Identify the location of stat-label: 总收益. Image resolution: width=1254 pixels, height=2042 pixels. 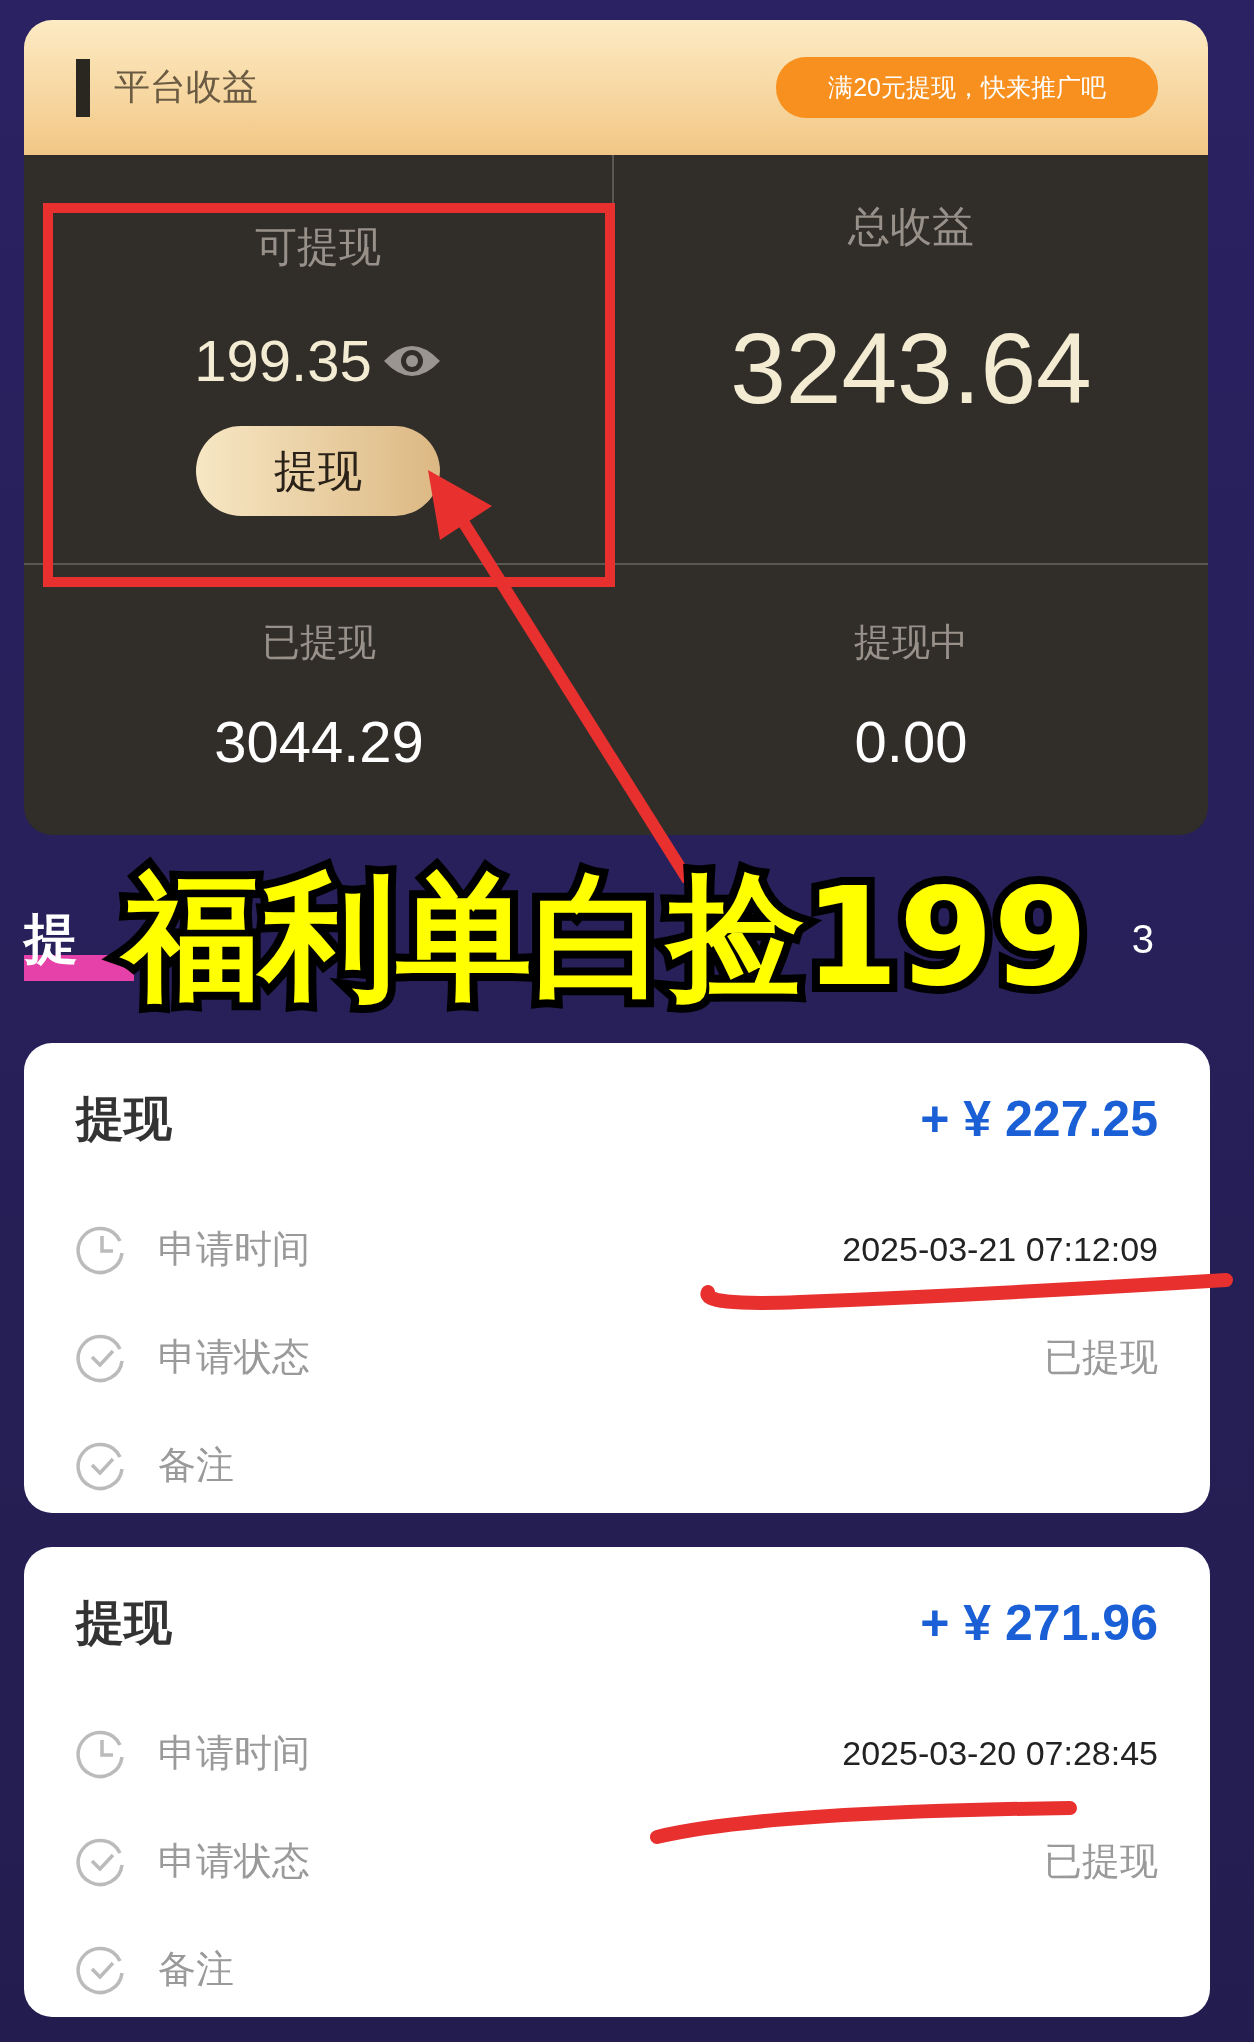
(911, 227).